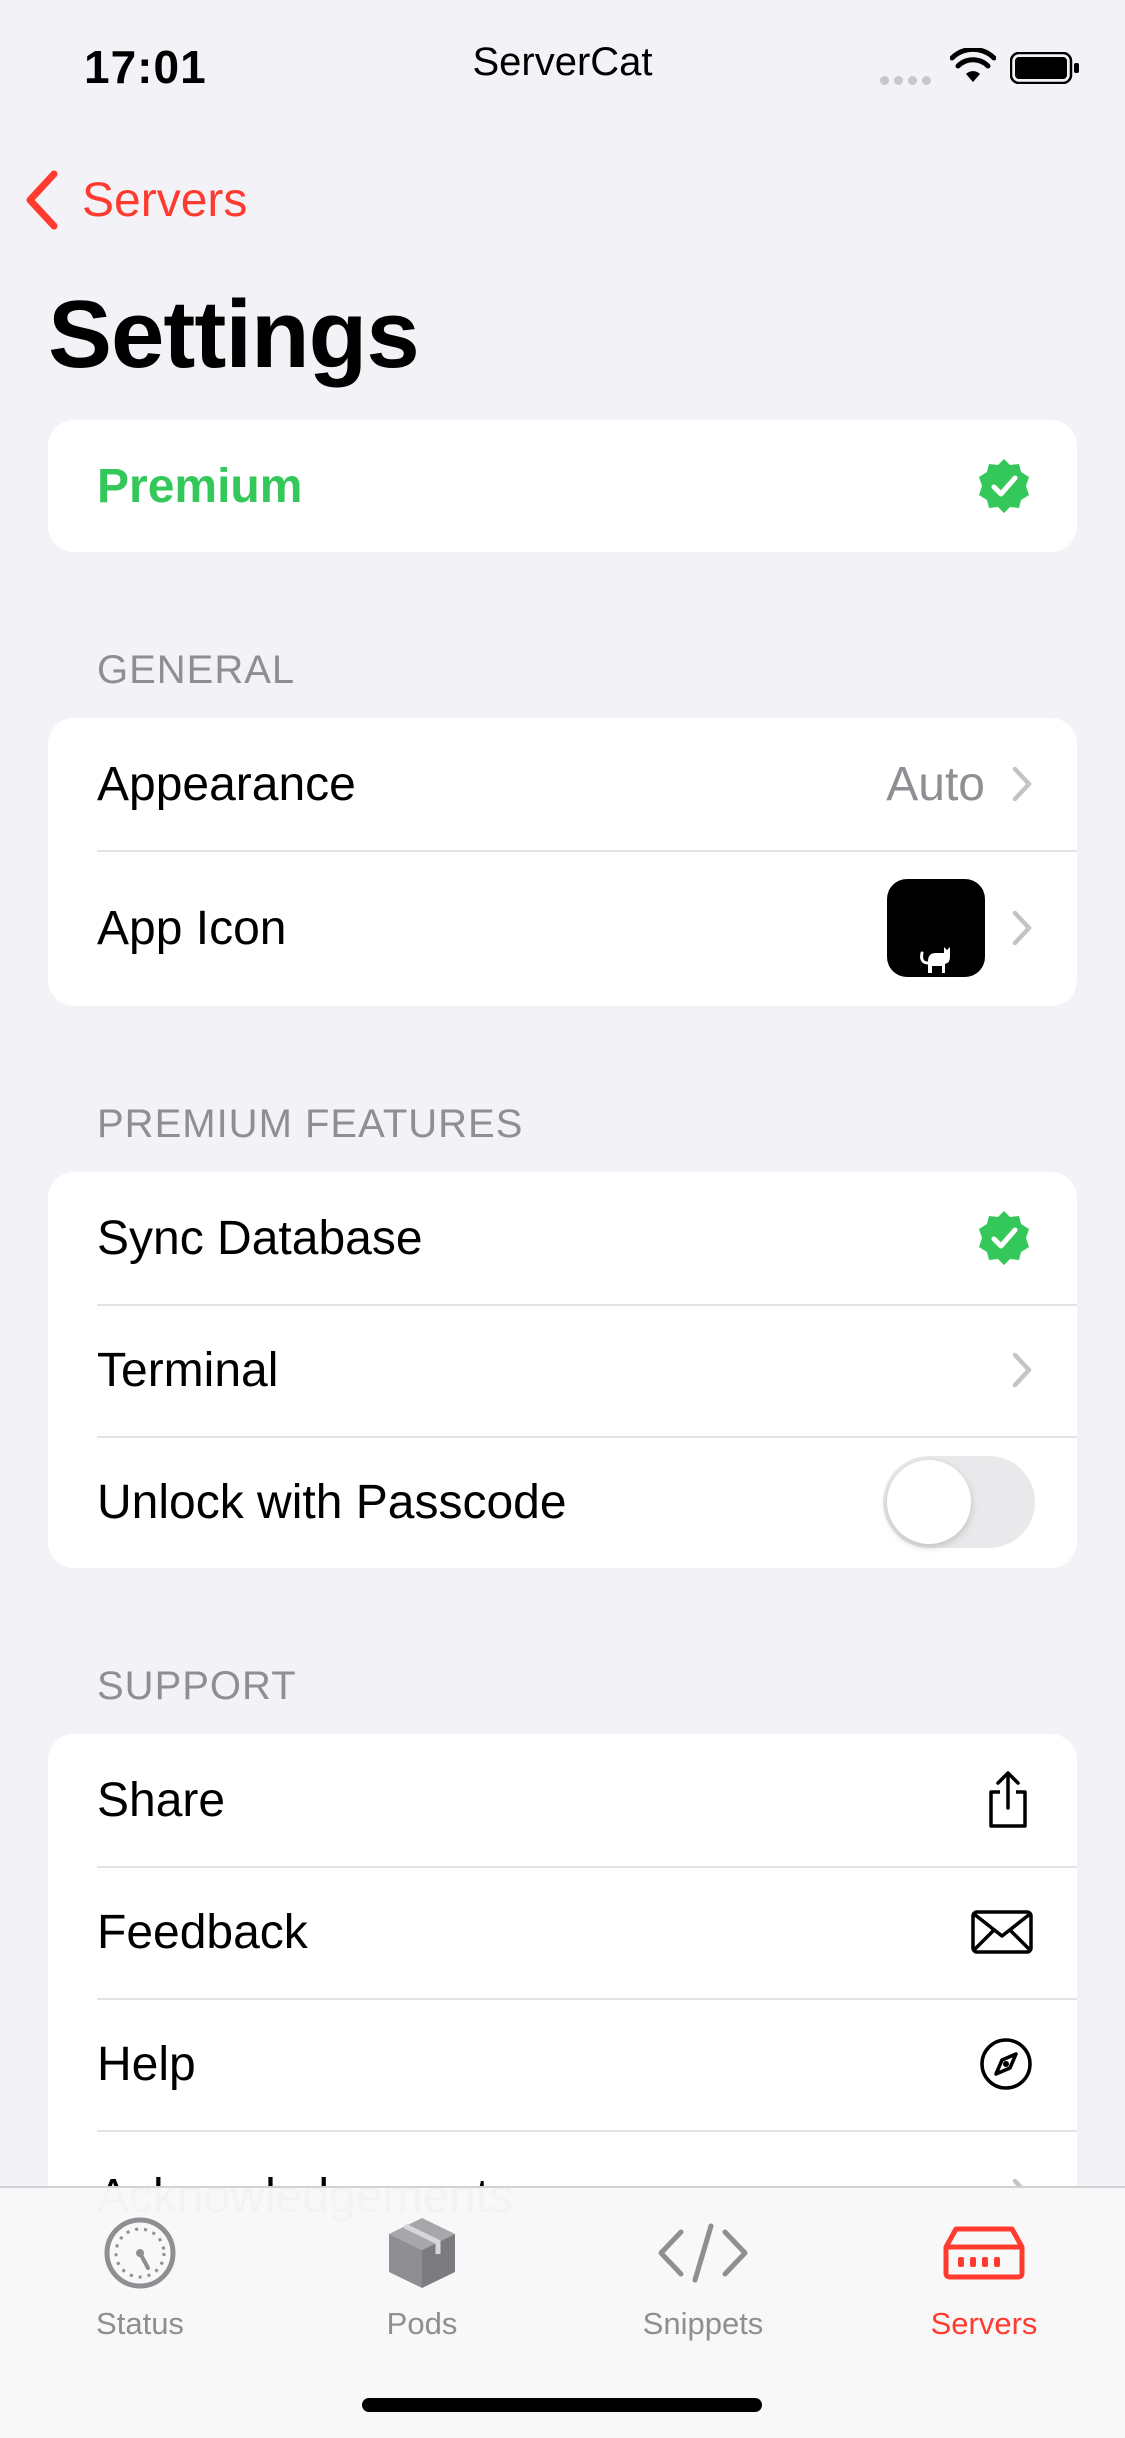  I want to click on passcode-label: Unlock with Passcode, so click(332, 1502).